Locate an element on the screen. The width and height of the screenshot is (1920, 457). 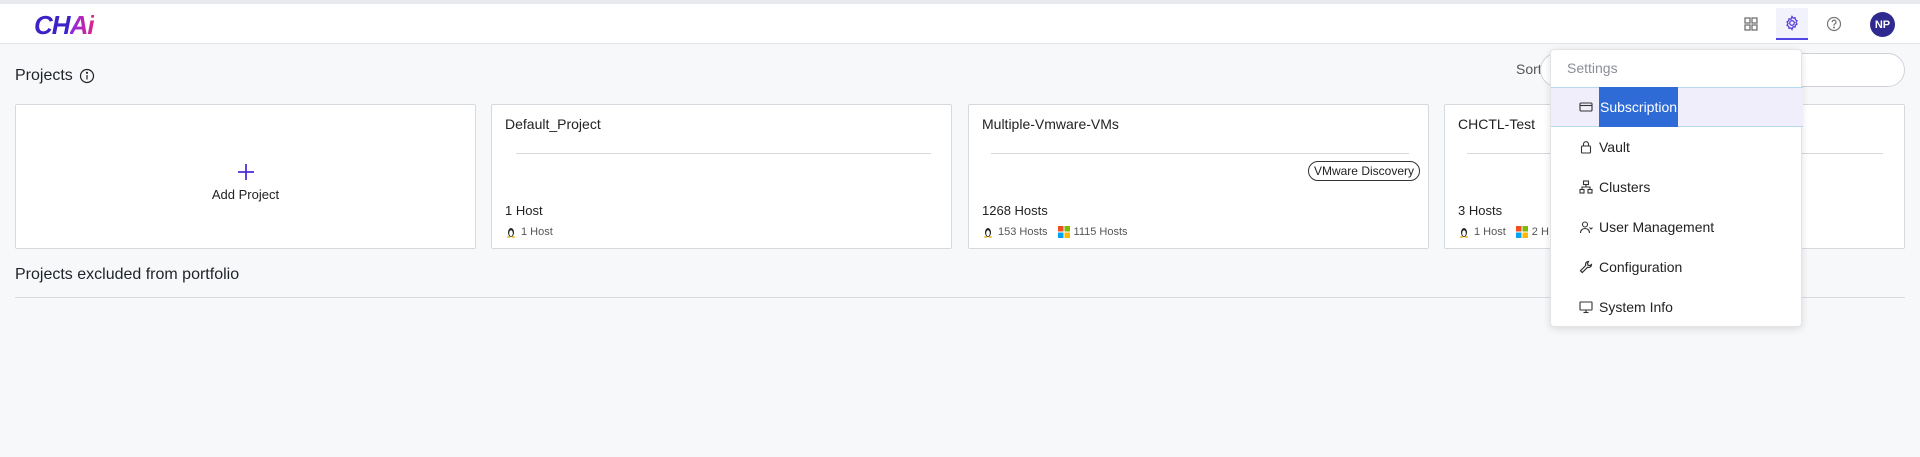
projects-title: Projects is located at coordinates (44, 75).